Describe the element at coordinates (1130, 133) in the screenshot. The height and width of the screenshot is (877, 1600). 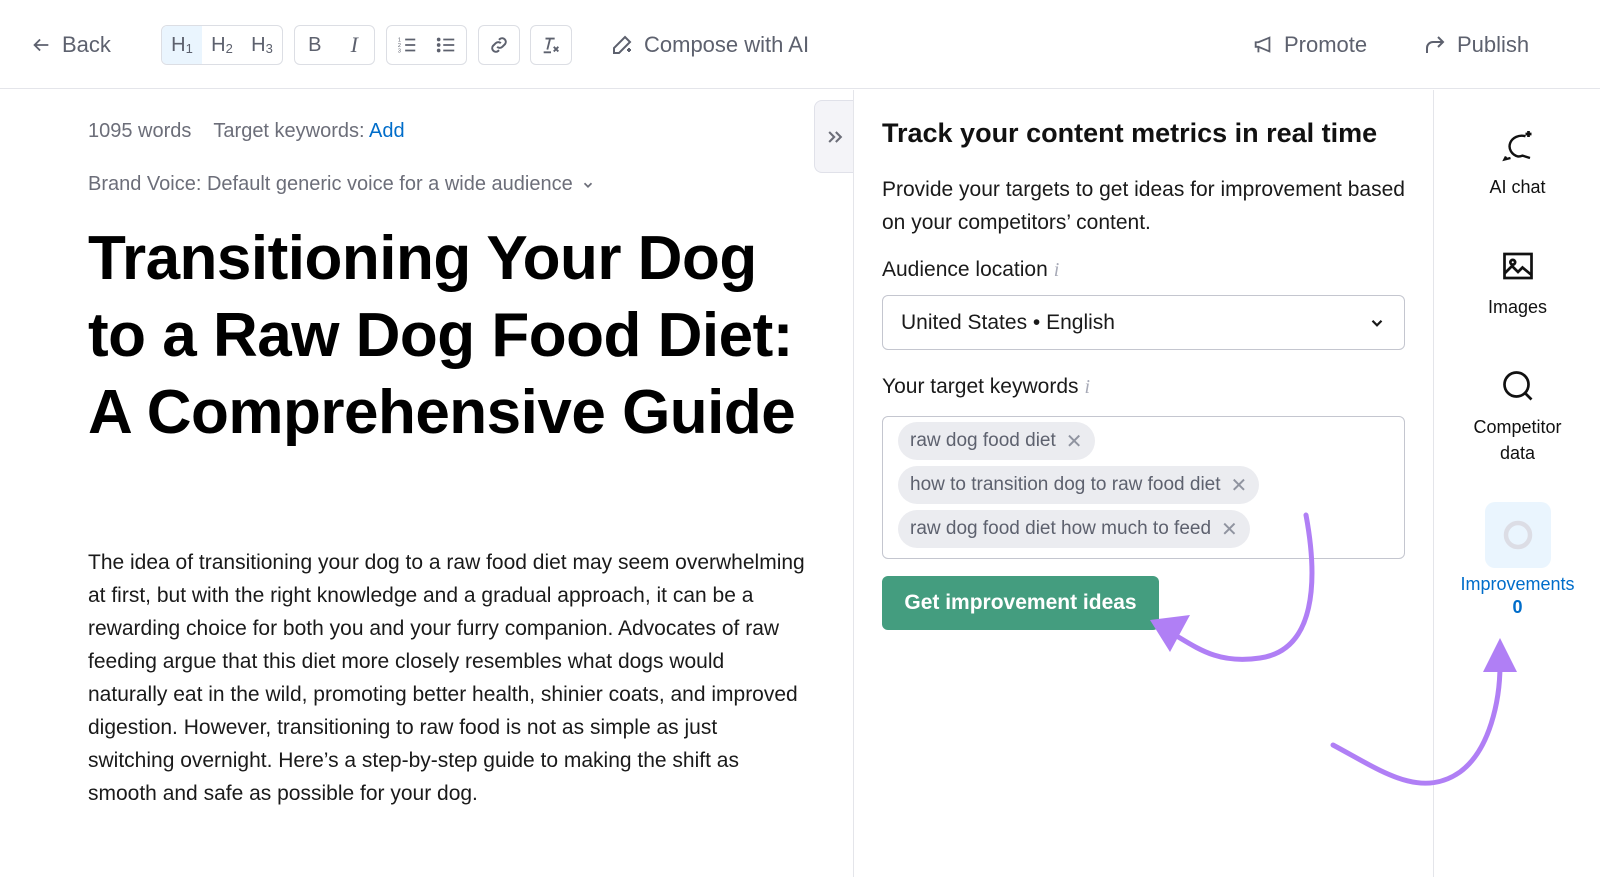
I see `panel-title: Track your content metrics in real time` at that location.